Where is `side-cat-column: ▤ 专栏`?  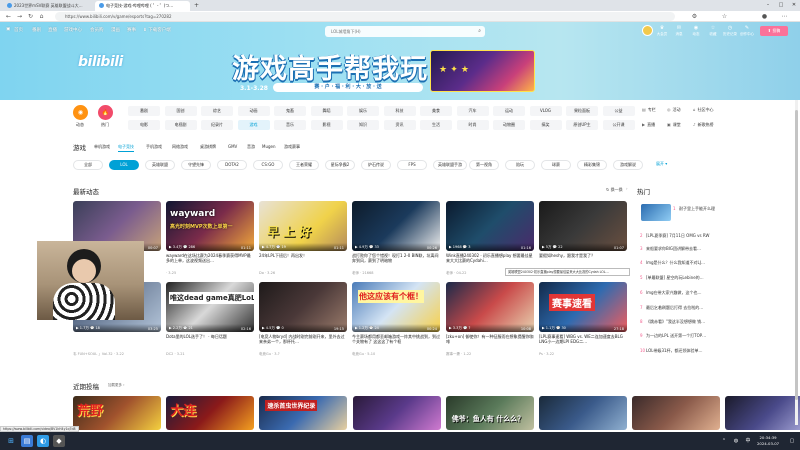 side-cat-column: ▤ 专栏 is located at coordinates (649, 110).